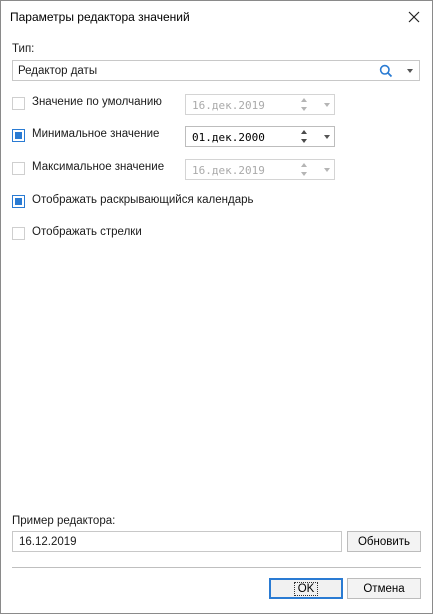 Image resolution: width=433 pixels, height=614 pixels. What do you see at coordinates (58, 71) in the screenshot?
I see `type-combobox-value: Редактор даты` at bounding box center [58, 71].